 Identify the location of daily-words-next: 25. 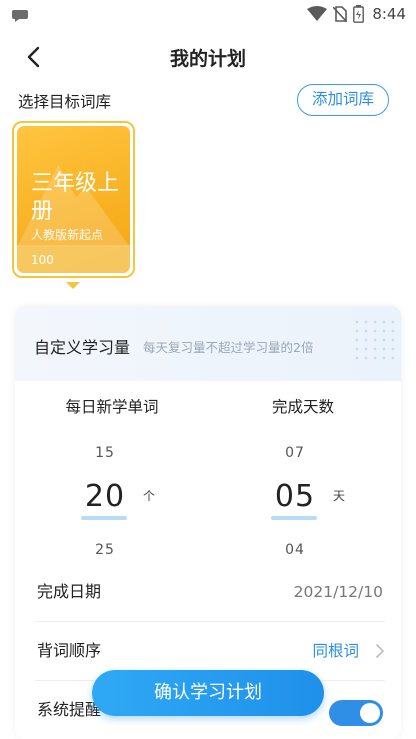
(105, 550).